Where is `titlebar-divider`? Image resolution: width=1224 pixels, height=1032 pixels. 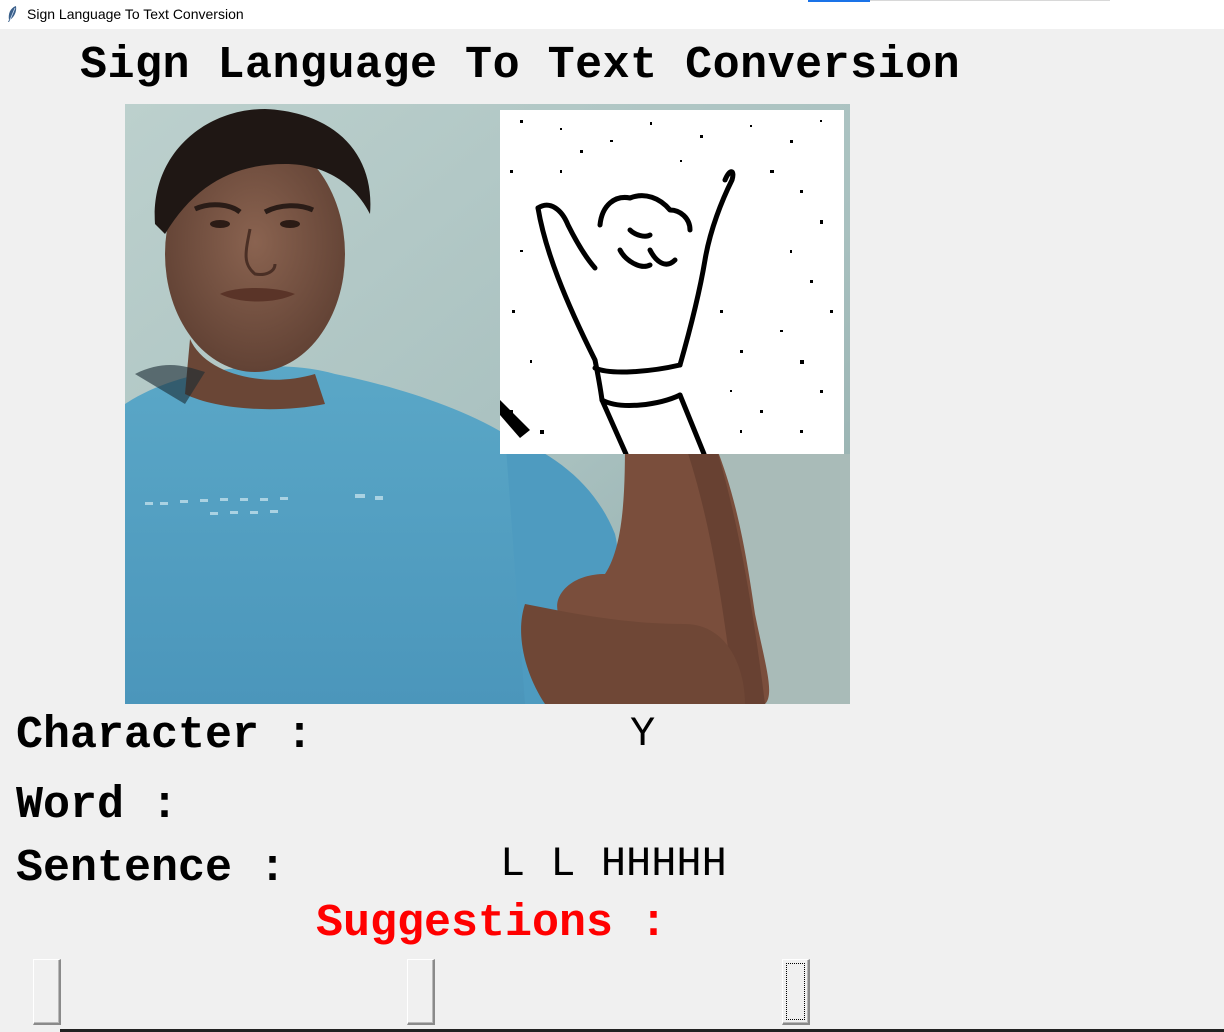
titlebar-divider is located at coordinates (990, 0).